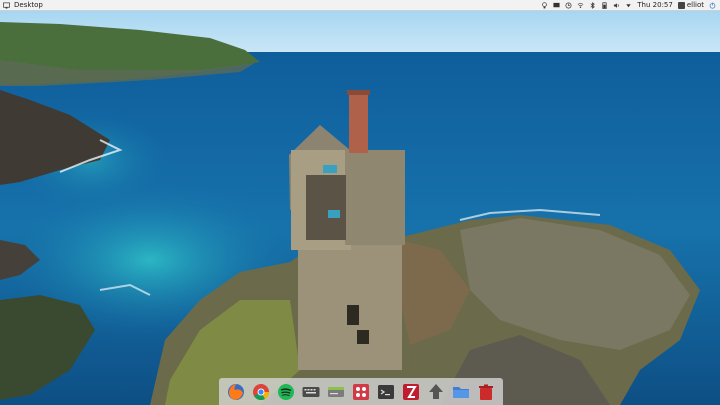 This screenshot has width=720, height=405. Describe the element at coordinates (336, 392) in the screenshot. I see `drive-icon` at that location.